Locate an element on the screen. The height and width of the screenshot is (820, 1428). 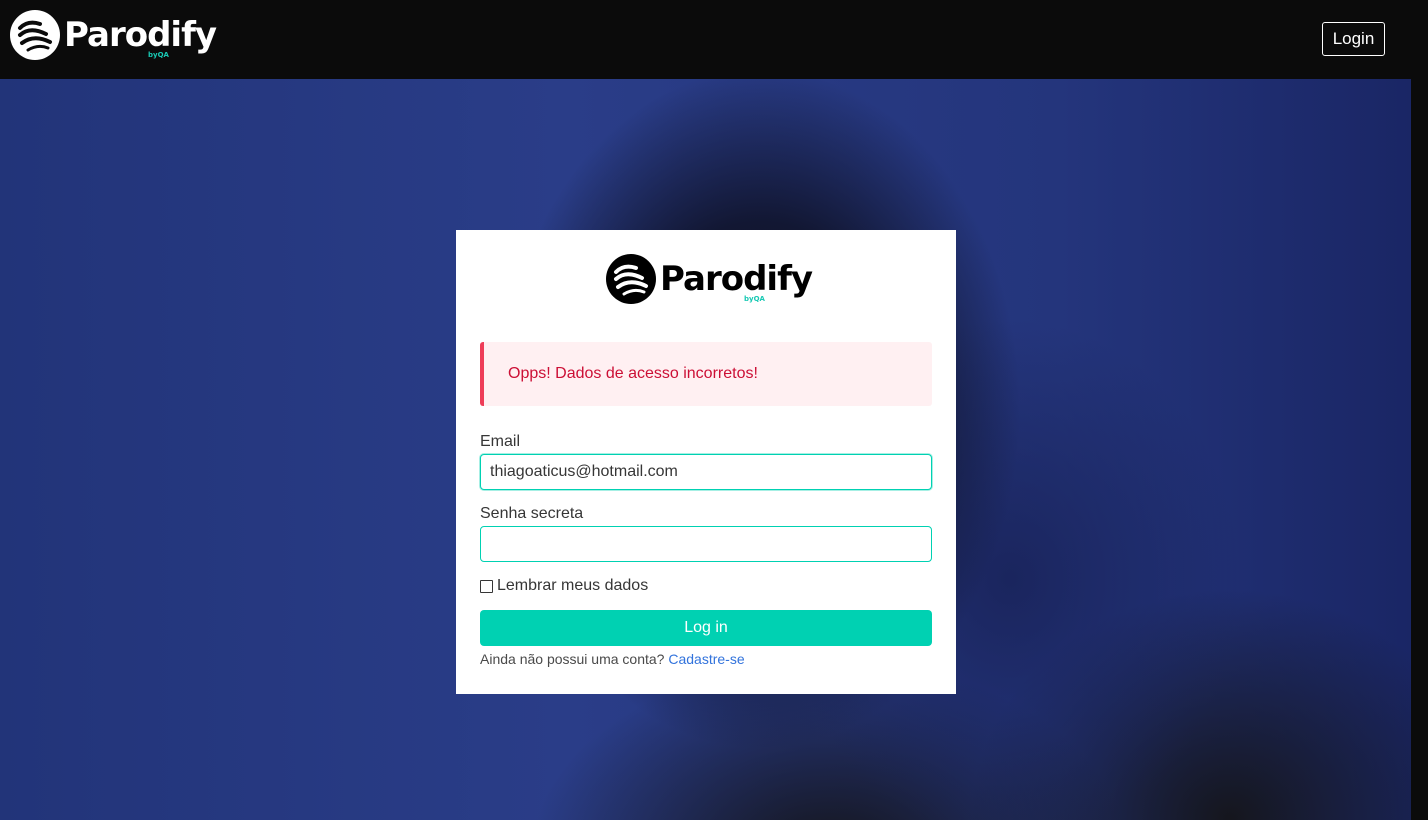
card-brand-name: Parodify is located at coordinates (736, 279).